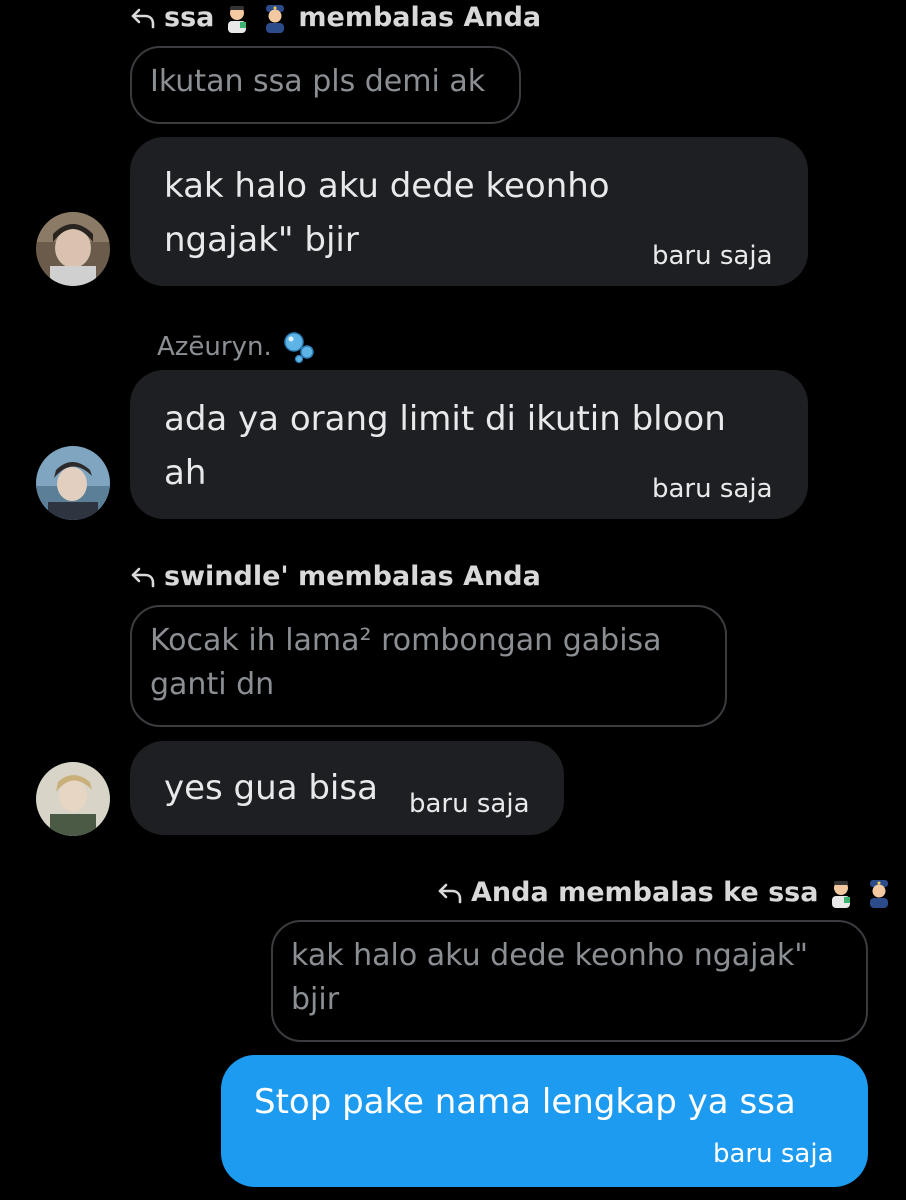  What do you see at coordinates (298, 348) in the screenshot?
I see `emoji-bubbles-icon` at bounding box center [298, 348].